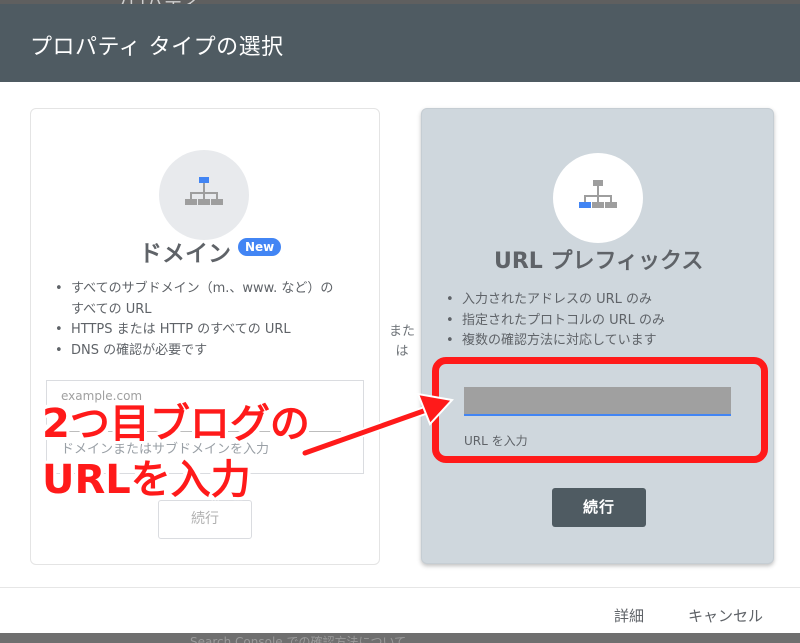 The width and height of the screenshot is (800, 643). Describe the element at coordinates (260, 247) in the screenshot. I see `new-badge: New` at that location.